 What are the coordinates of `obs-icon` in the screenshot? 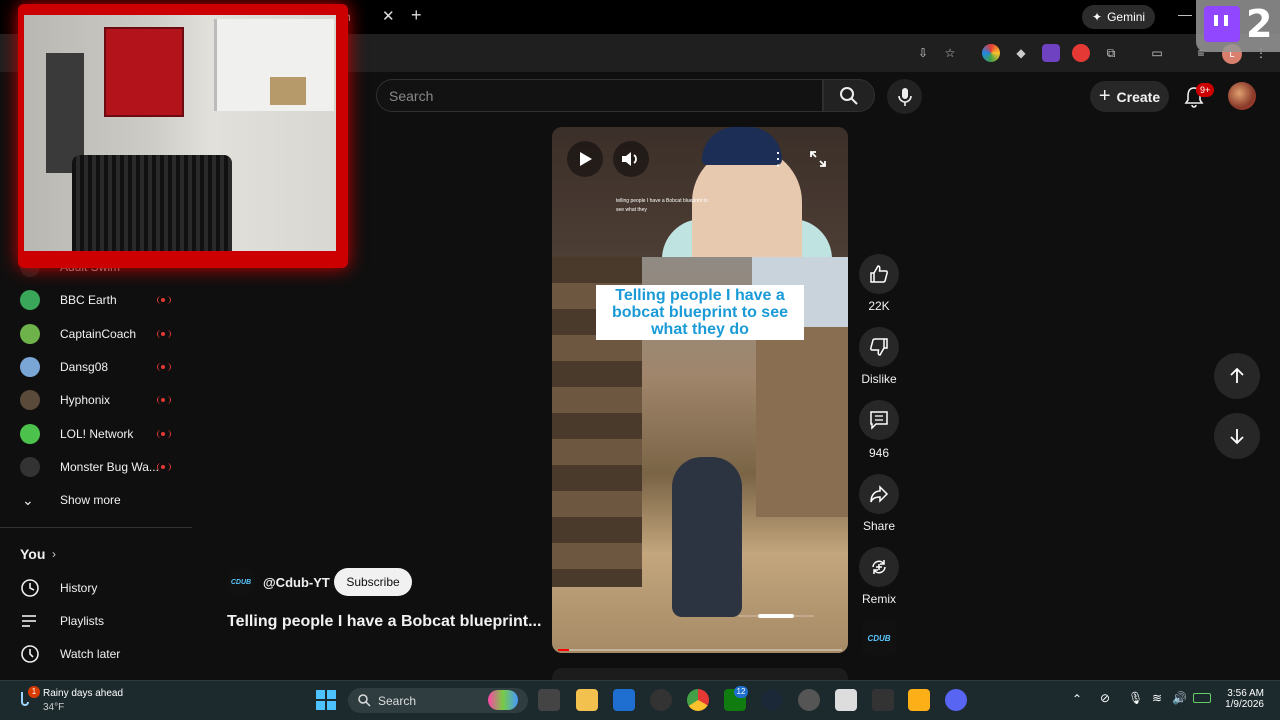 It's located at (661, 700).